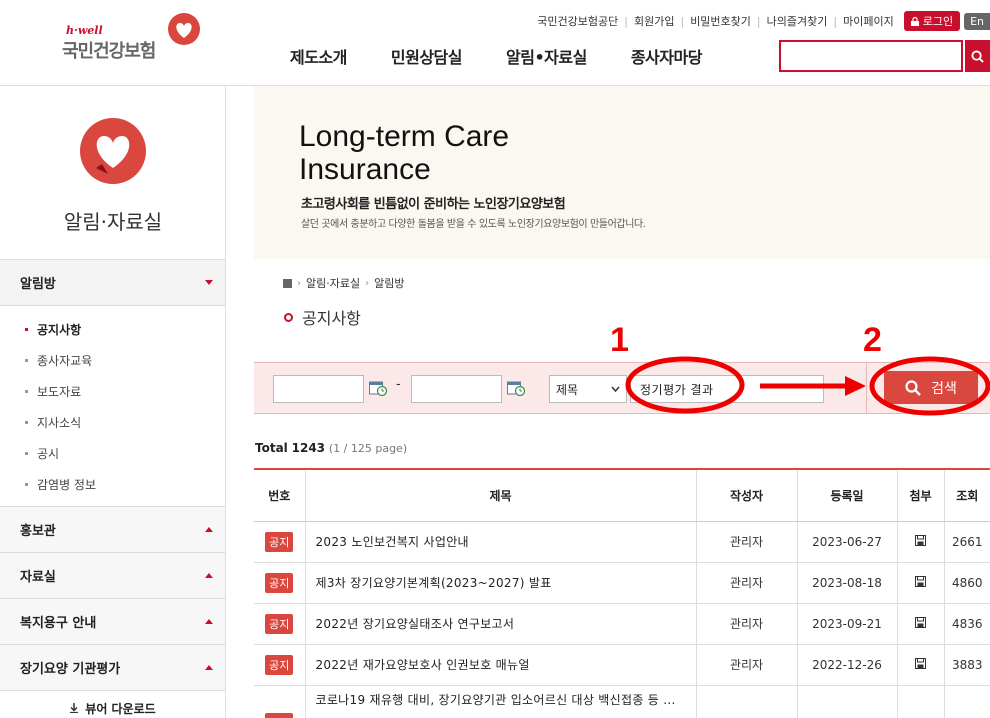  I want to click on table-row: 공지 2023 노인보건복지 사업안내 관리자 2023-06-27 2661, so click(622, 542).